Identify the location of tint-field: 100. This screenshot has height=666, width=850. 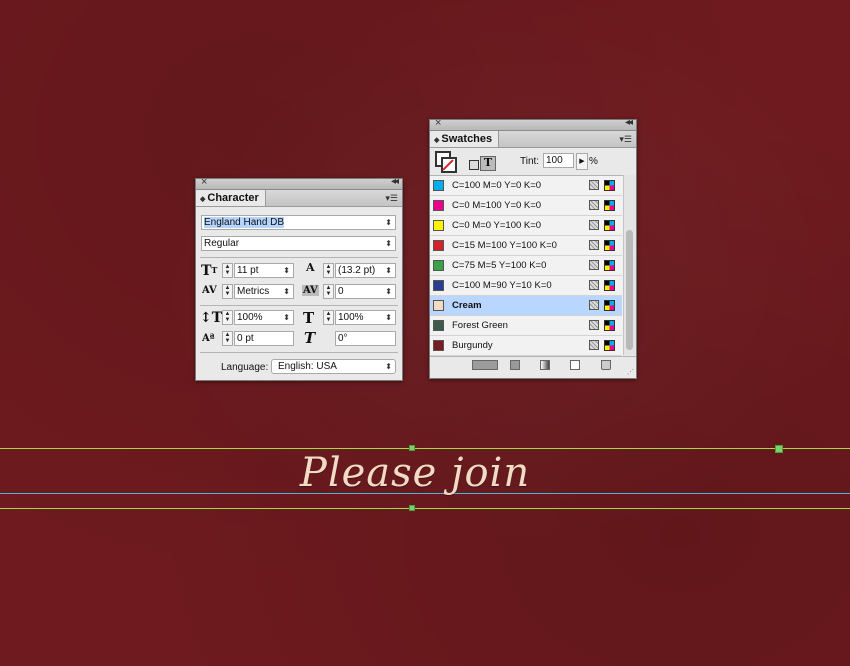
(558, 160).